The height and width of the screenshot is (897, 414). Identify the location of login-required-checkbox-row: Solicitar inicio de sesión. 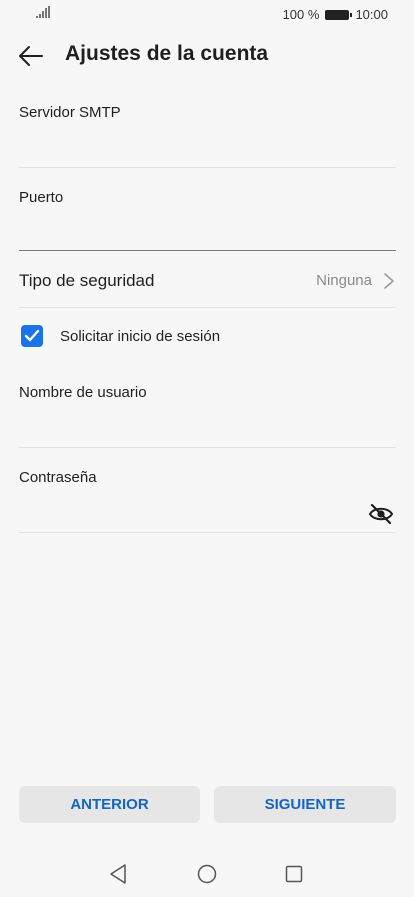
(207, 337).